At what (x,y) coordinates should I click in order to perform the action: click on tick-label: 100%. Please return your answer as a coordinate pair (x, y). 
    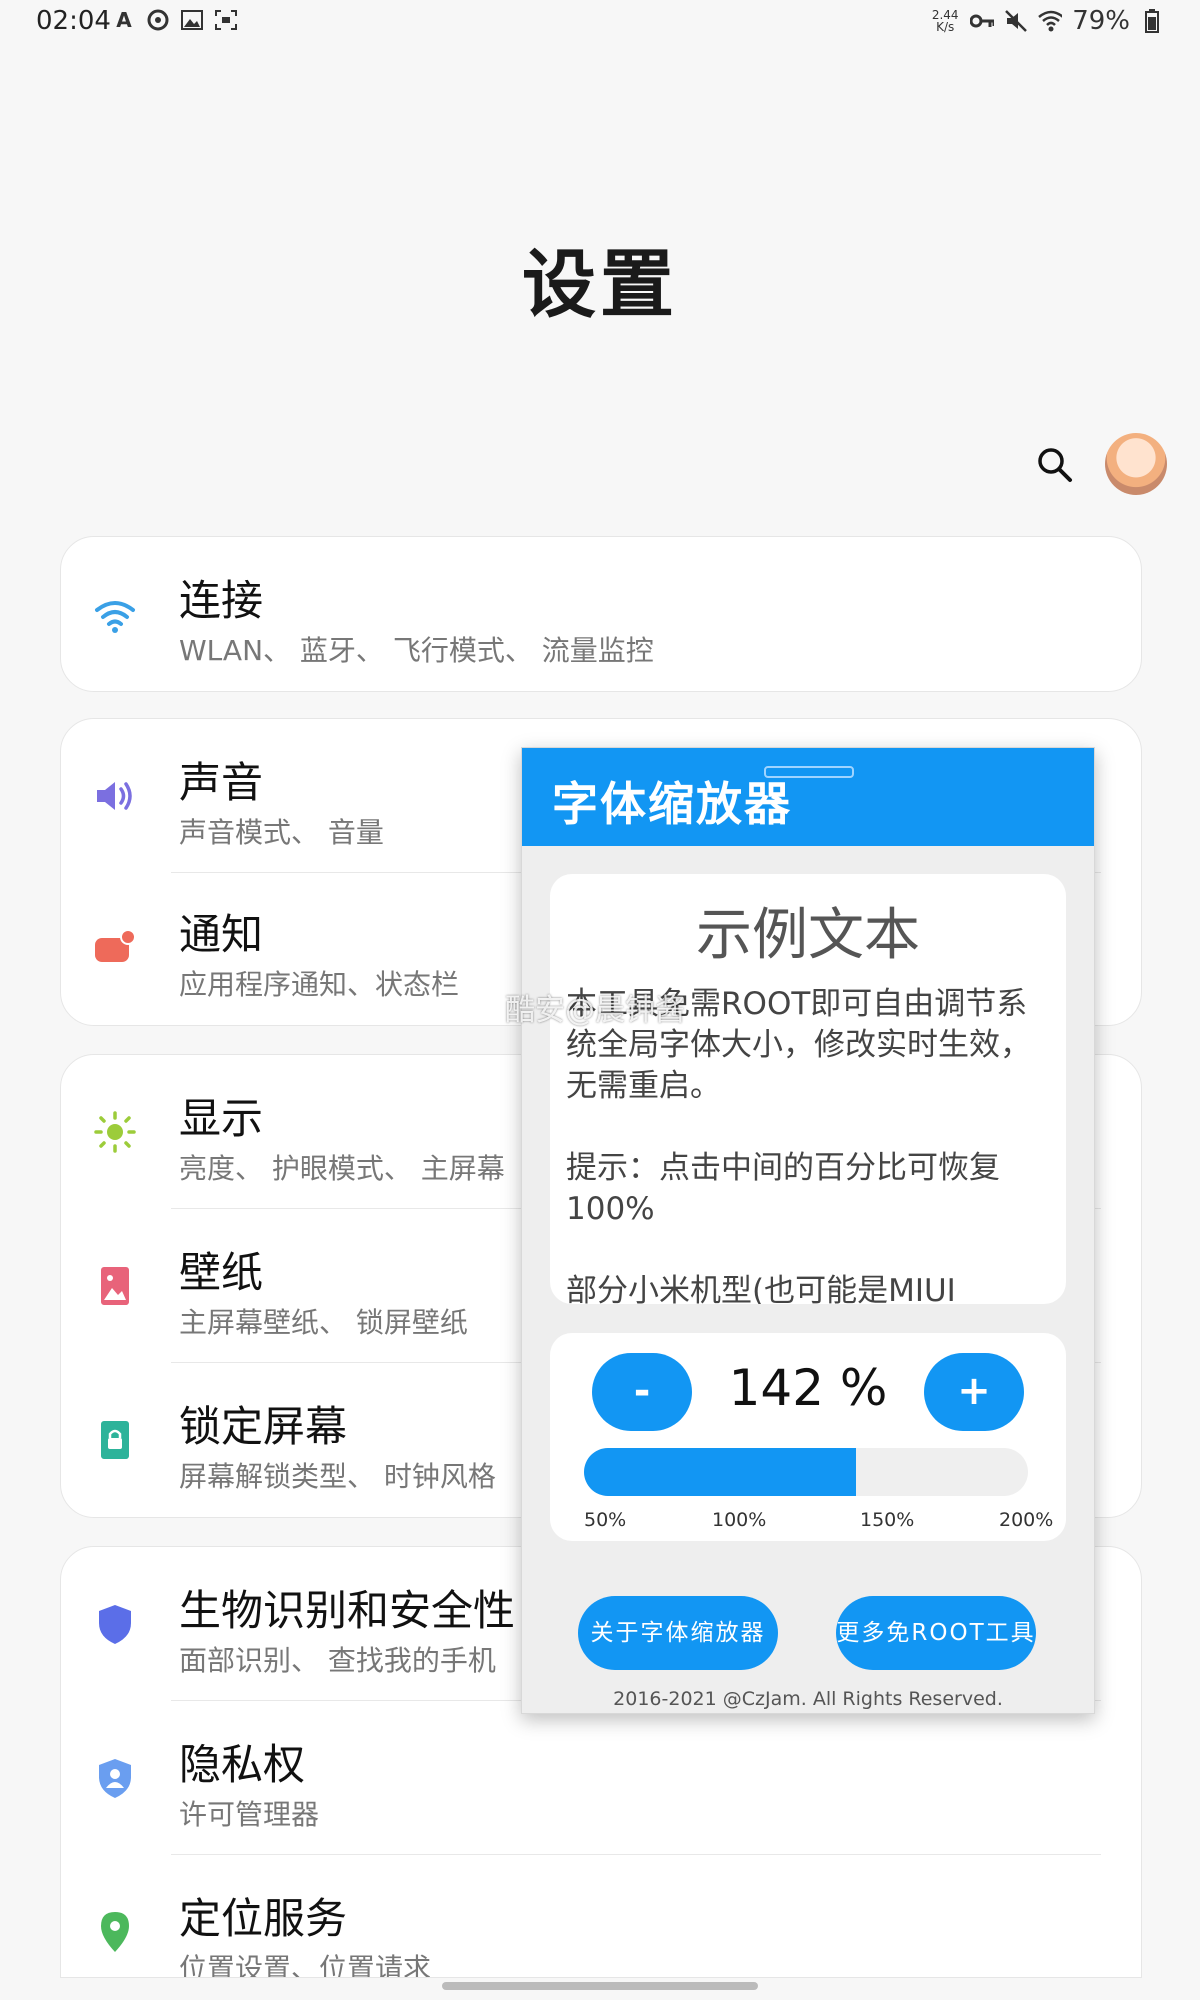
    Looking at the image, I should click on (739, 1520).